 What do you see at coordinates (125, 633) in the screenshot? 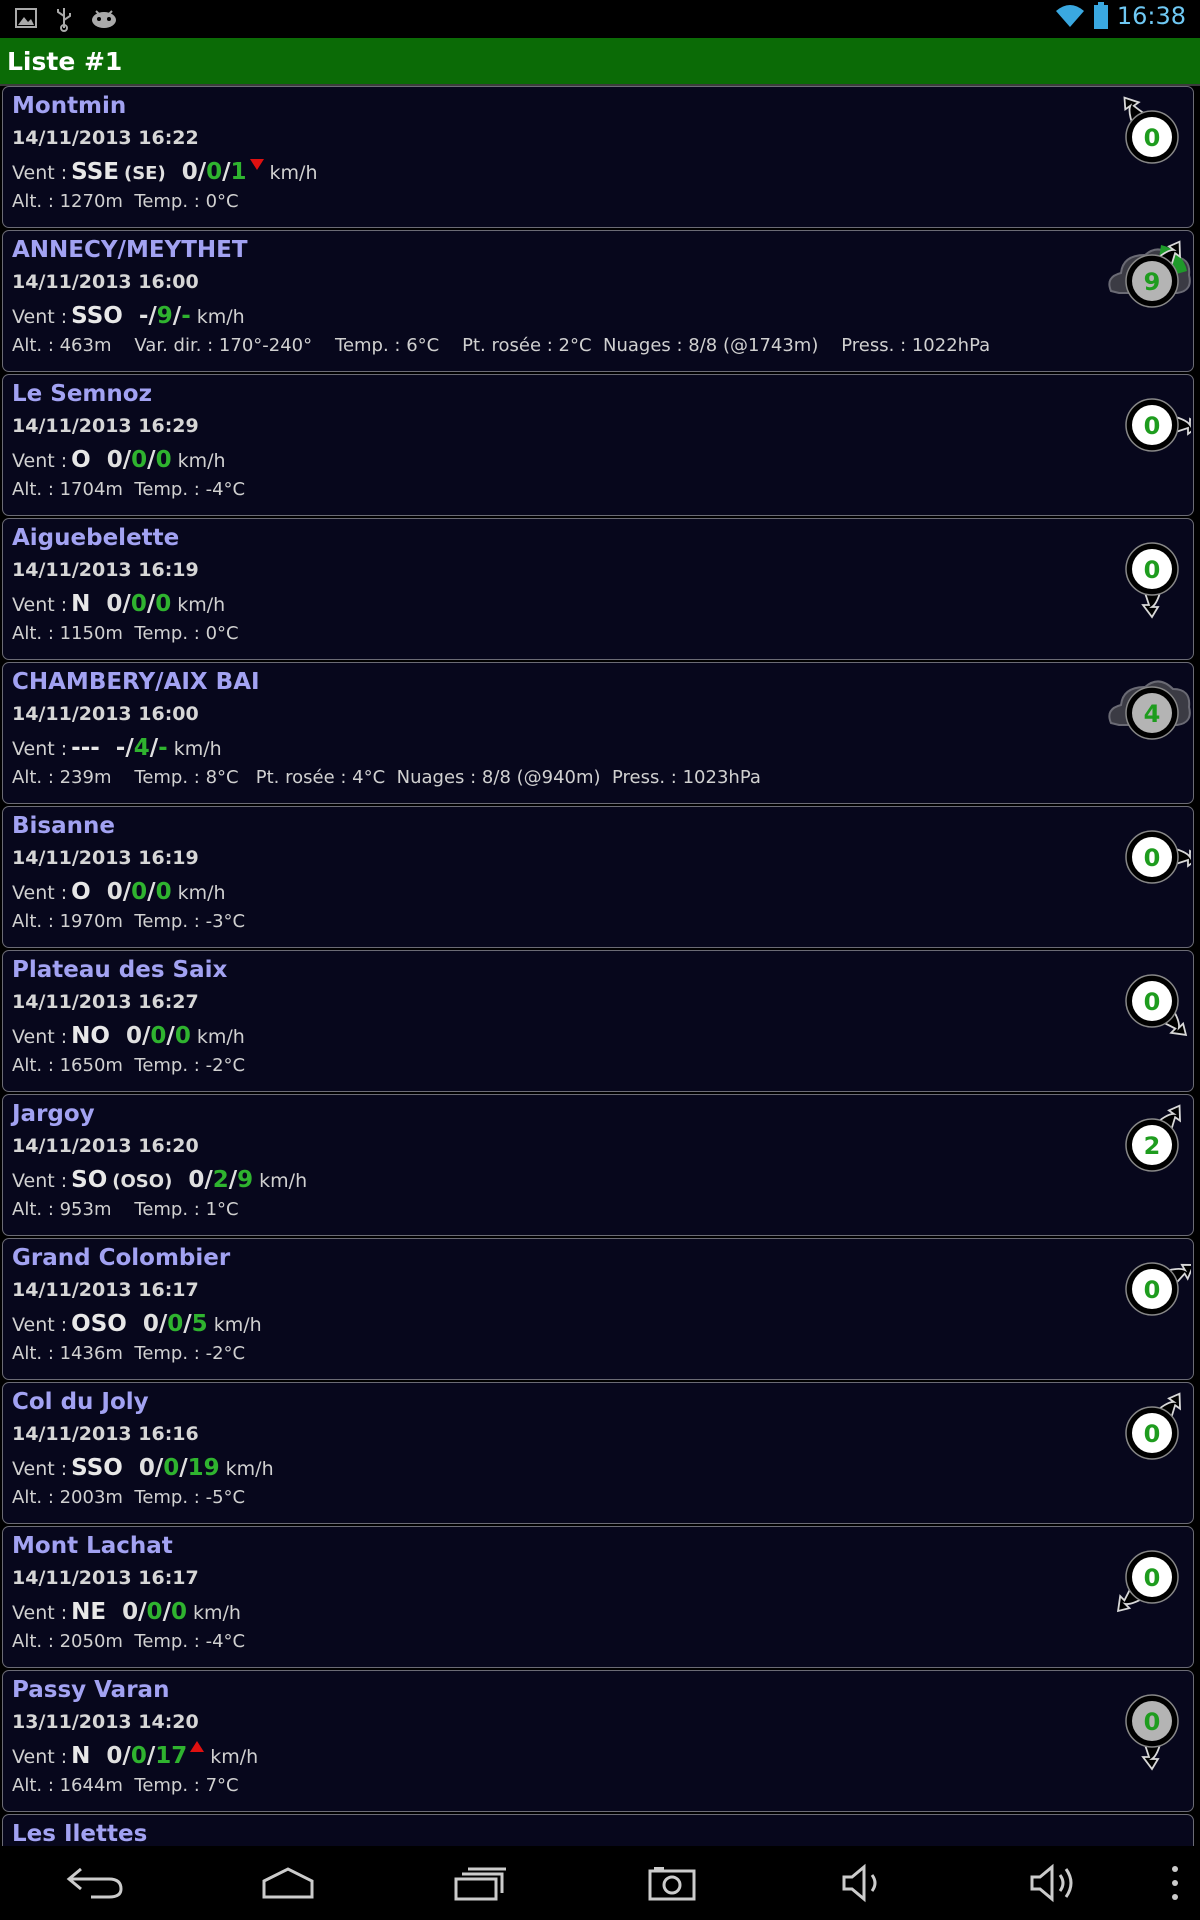
I see `station-details: Alt. : 1150m Temp. : 0°C` at bounding box center [125, 633].